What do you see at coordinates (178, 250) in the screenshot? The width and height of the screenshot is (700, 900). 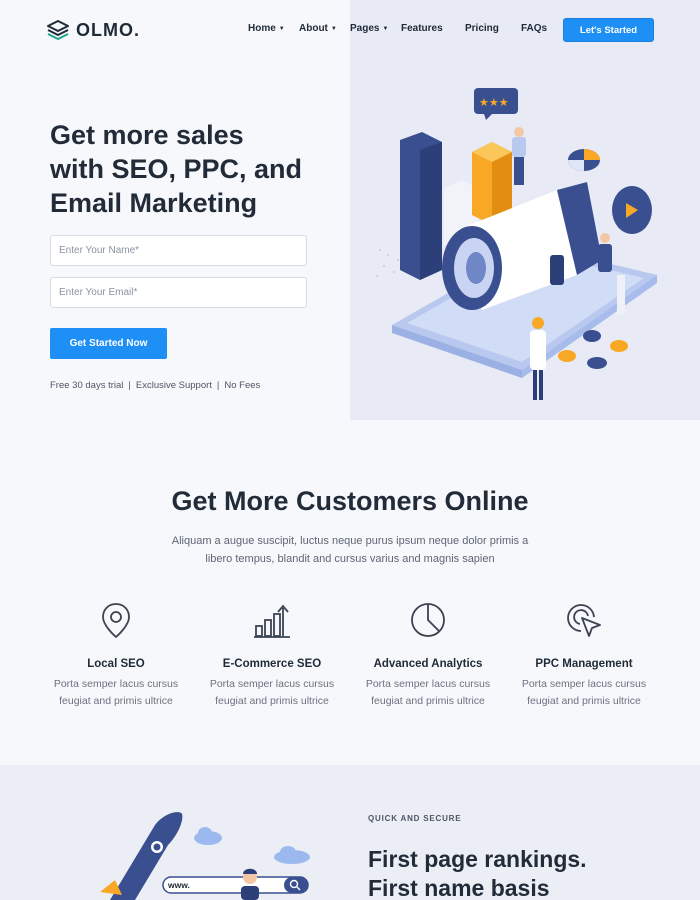 I see `name-input` at bounding box center [178, 250].